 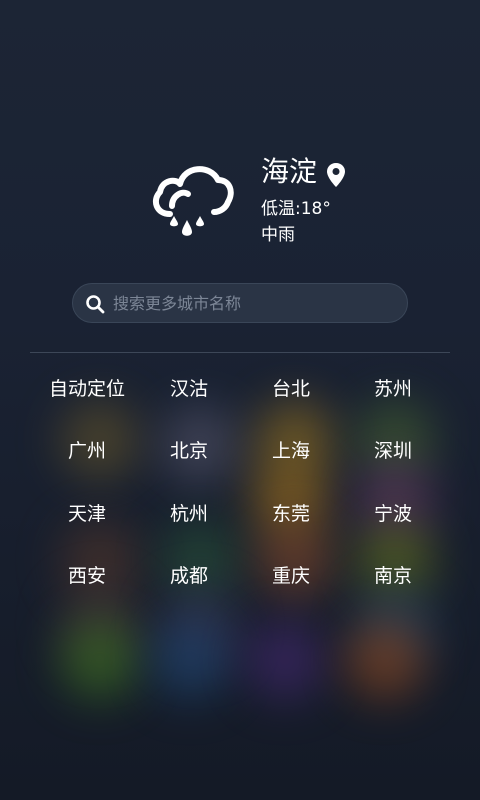 What do you see at coordinates (240, 203) in the screenshot?
I see `current-weather: 海淀 低温:18° 中雨` at bounding box center [240, 203].